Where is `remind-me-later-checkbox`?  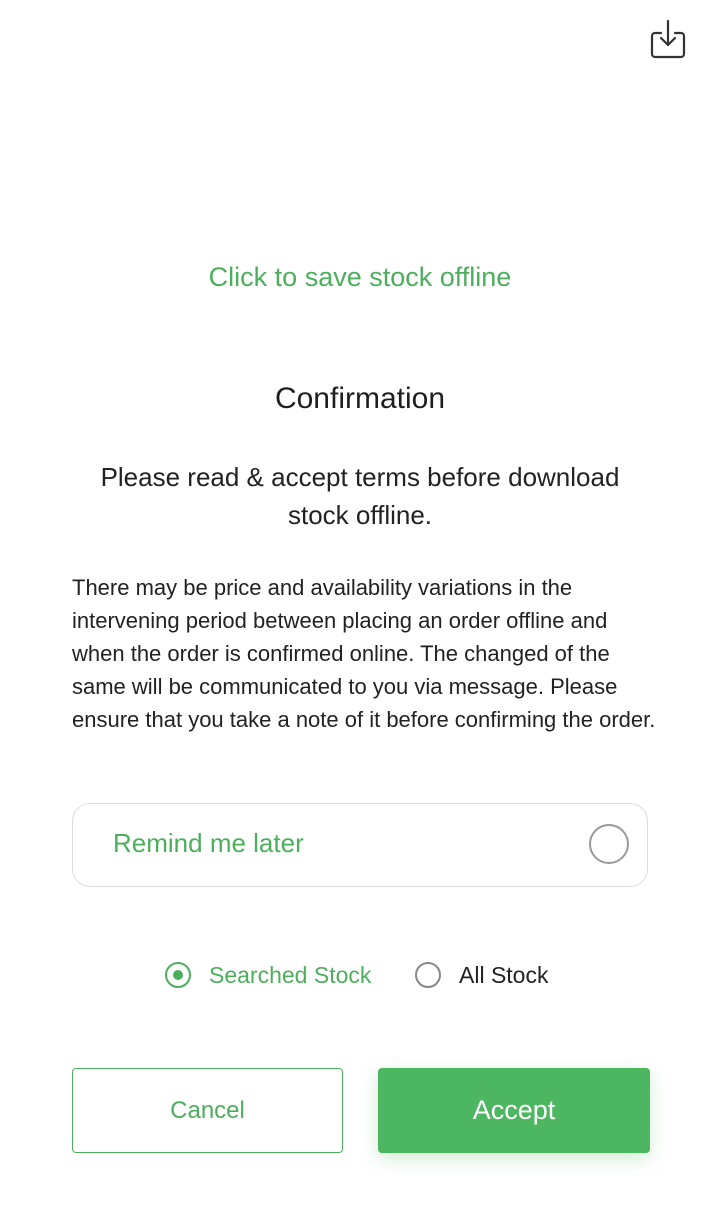 remind-me-later-checkbox is located at coordinates (609, 844).